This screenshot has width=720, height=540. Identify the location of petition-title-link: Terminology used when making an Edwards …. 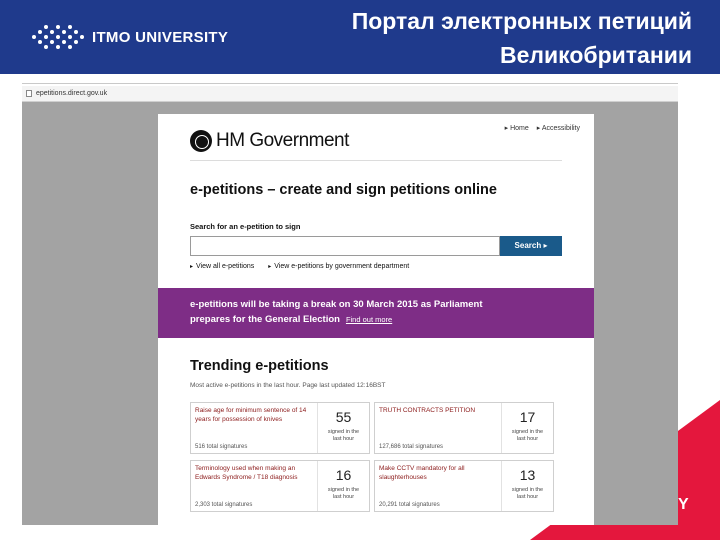
(251, 473).